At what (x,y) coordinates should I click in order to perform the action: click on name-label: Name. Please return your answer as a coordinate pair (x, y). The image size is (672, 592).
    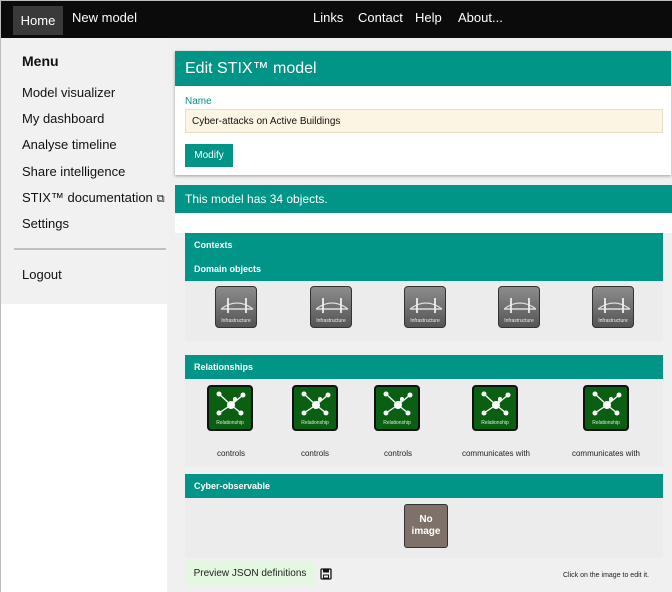
    Looking at the image, I should click on (198, 101).